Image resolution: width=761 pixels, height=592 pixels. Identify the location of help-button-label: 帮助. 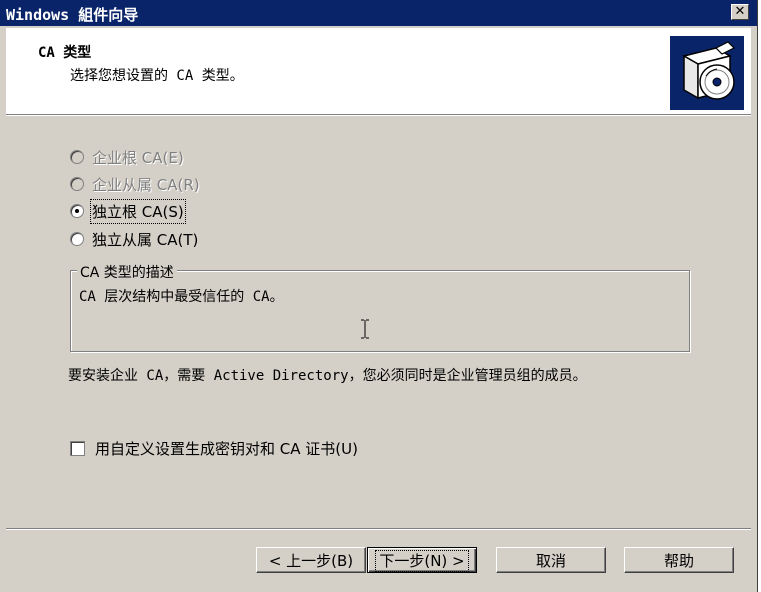
(678, 561).